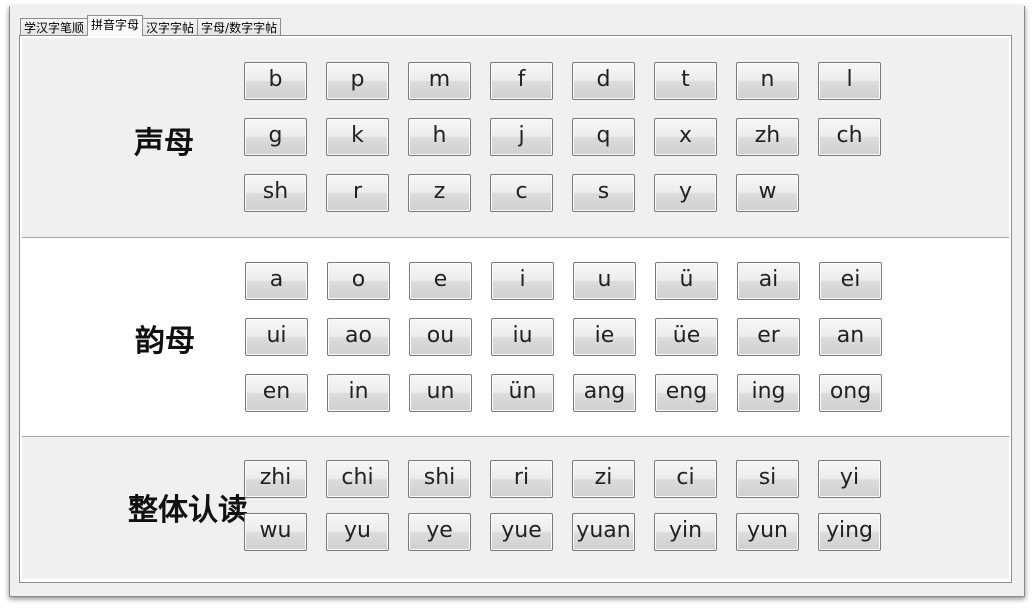  I want to click on syllable-button: k, so click(357, 137).